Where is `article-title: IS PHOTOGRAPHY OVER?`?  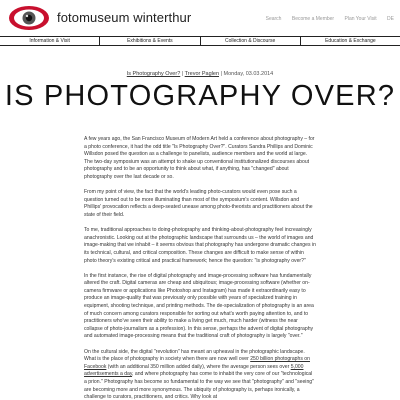 article-title: IS PHOTOGRAPHY OVER? is located at coordinates (200, 96).